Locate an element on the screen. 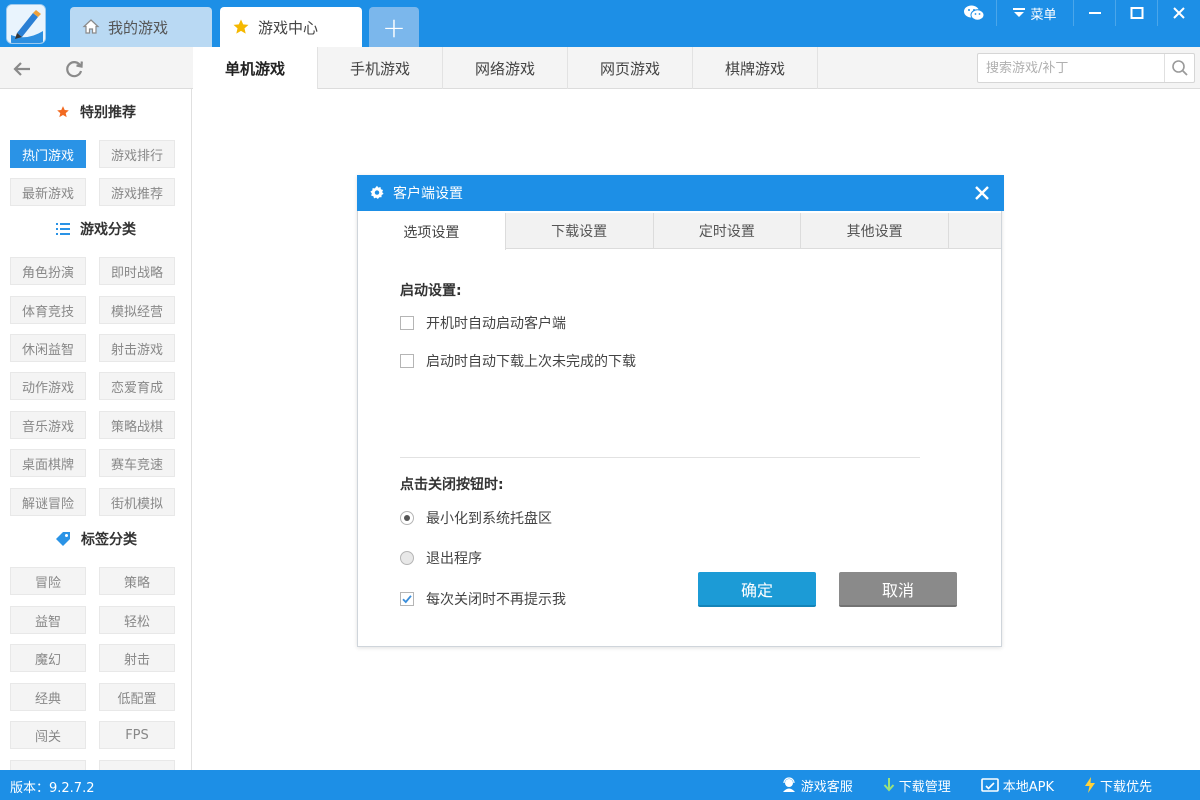 The width and height of the screenshot is (1200, 800). sidebar-item-music: 音乐游戏 is located at coordinates (48, 425).